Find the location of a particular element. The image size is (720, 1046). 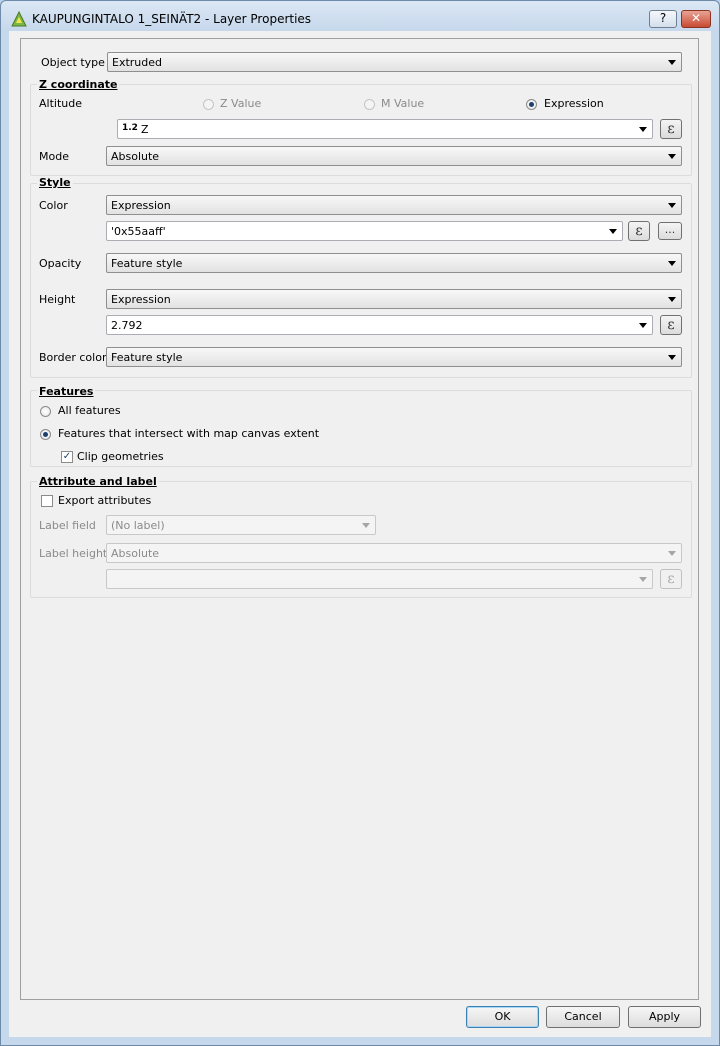

height-expression-button: ε is located at coordinates (671, 325).